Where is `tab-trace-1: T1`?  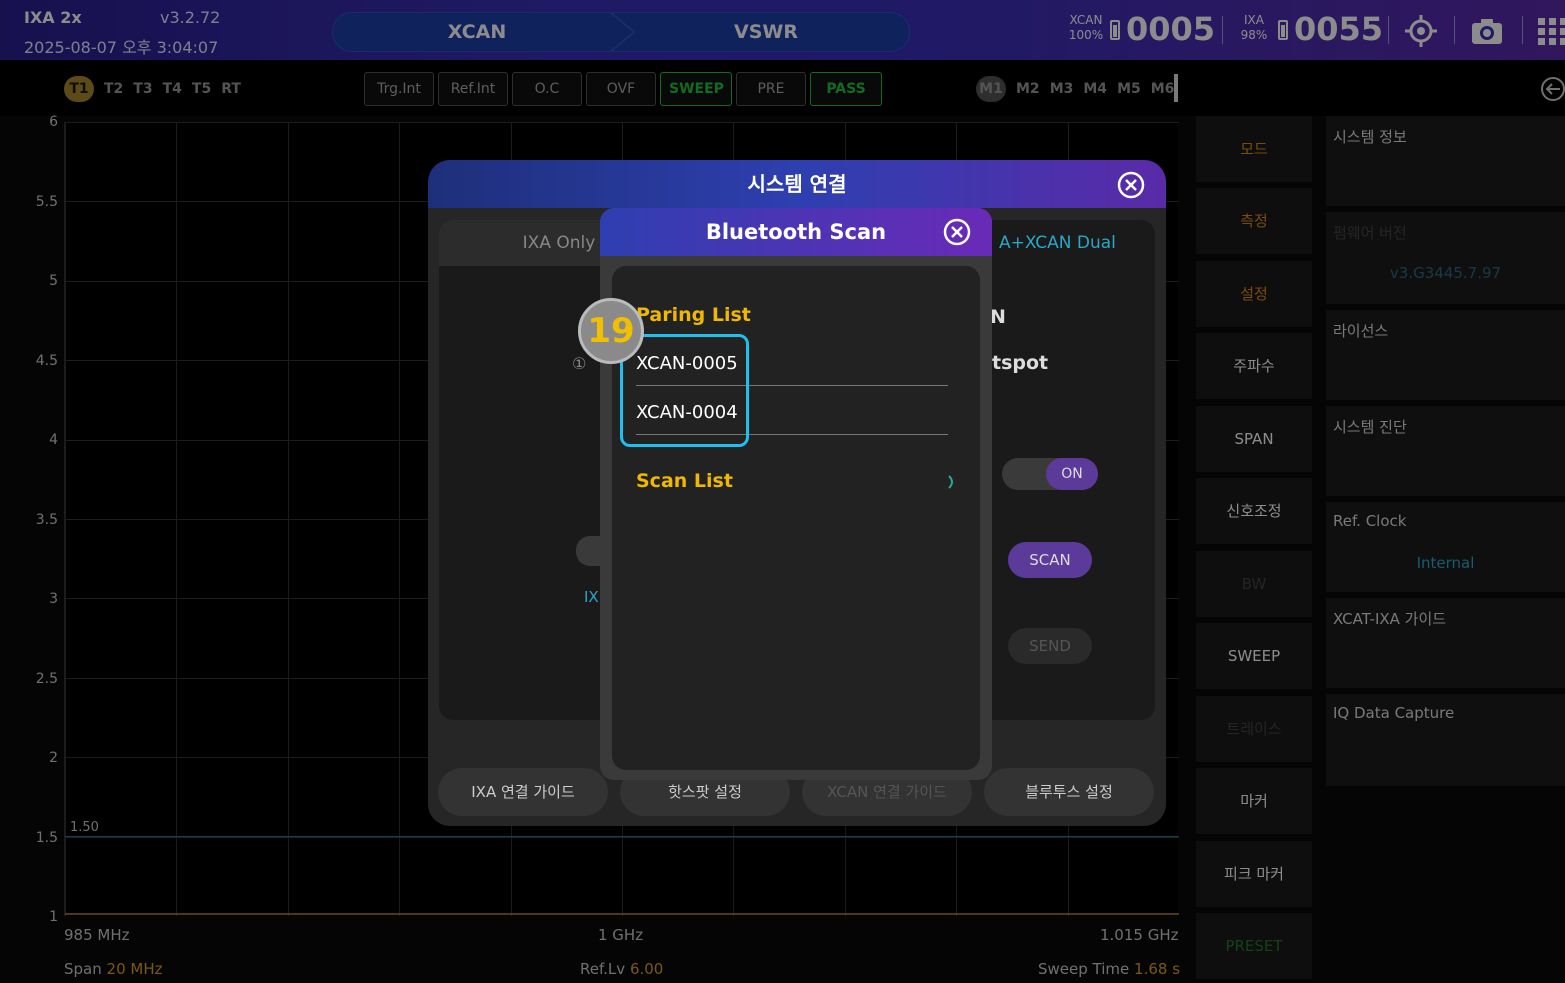 tab-trace-1: T1 is located at coordinates (79, 89).